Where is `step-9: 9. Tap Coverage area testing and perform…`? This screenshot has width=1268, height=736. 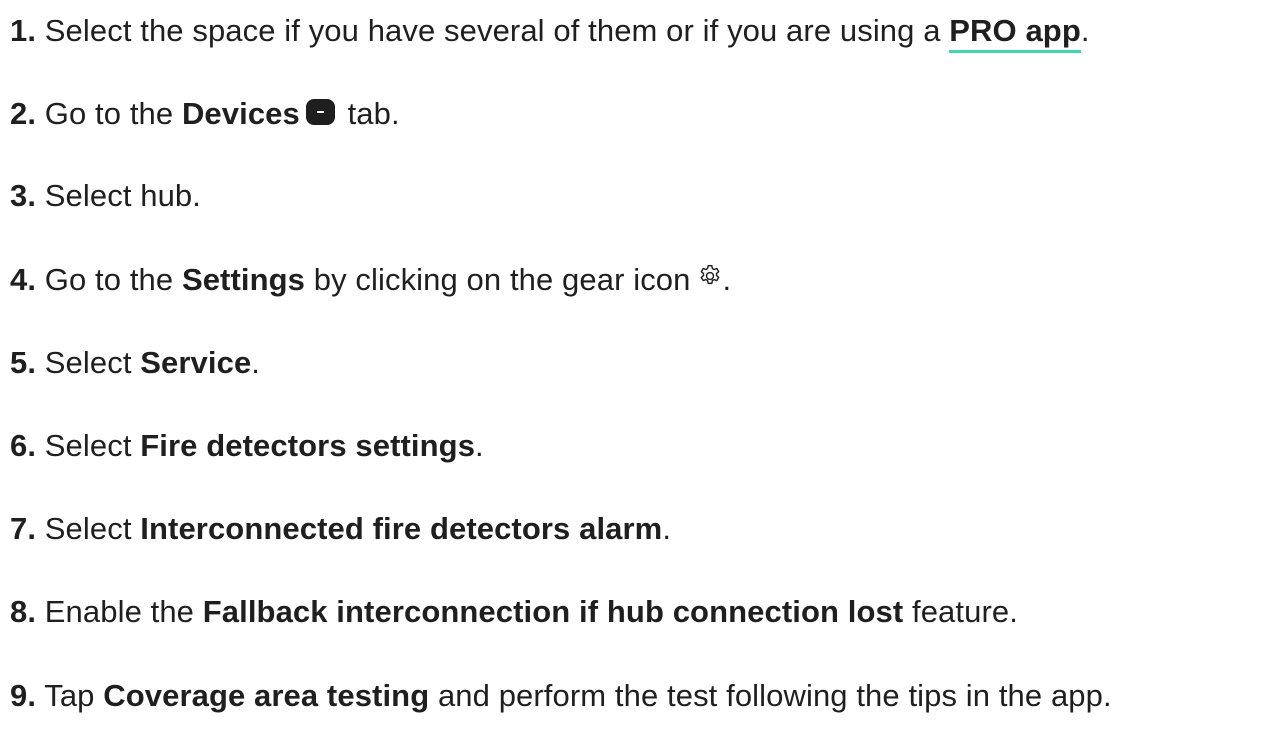 step-9: 9. Tap Coverage area testing and perform… is located at coordinates (561, 696).